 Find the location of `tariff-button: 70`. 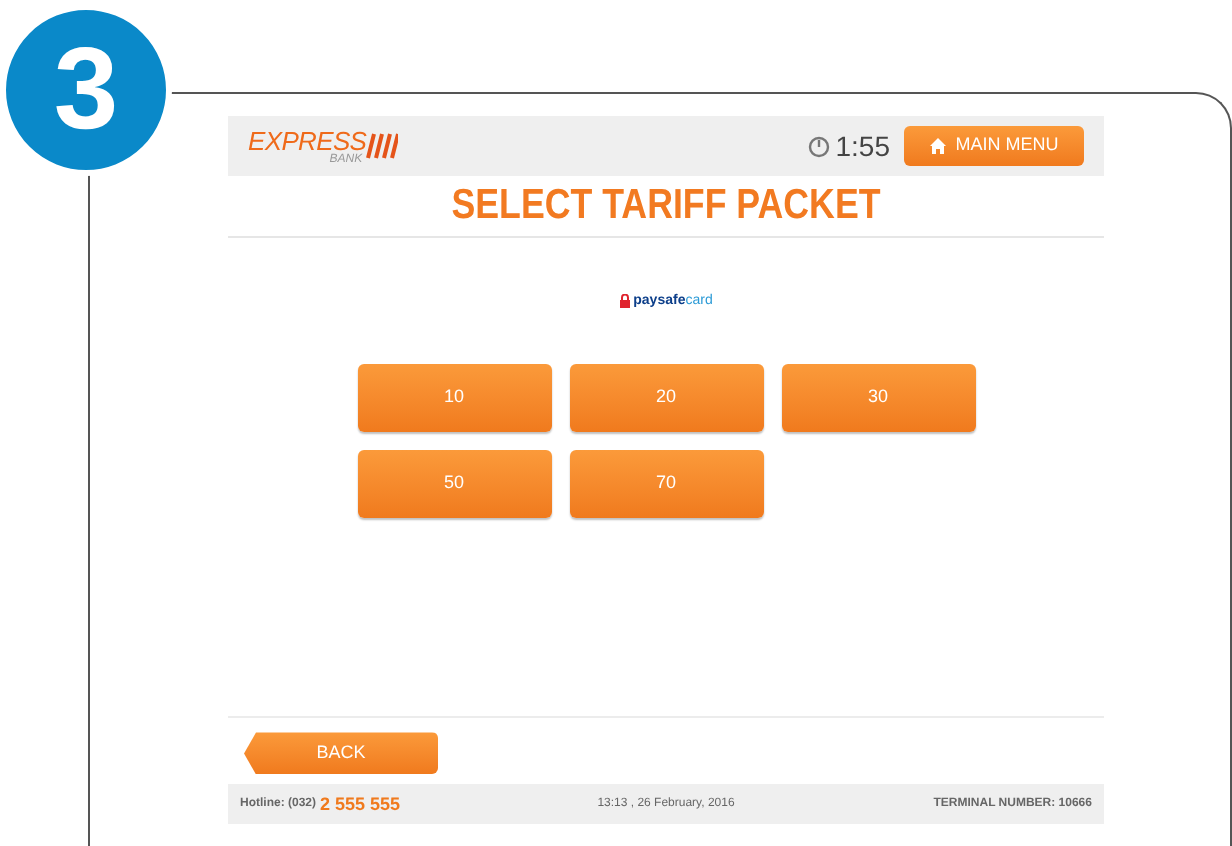

tariff-button: 70 is located at coordinates (666, 484).